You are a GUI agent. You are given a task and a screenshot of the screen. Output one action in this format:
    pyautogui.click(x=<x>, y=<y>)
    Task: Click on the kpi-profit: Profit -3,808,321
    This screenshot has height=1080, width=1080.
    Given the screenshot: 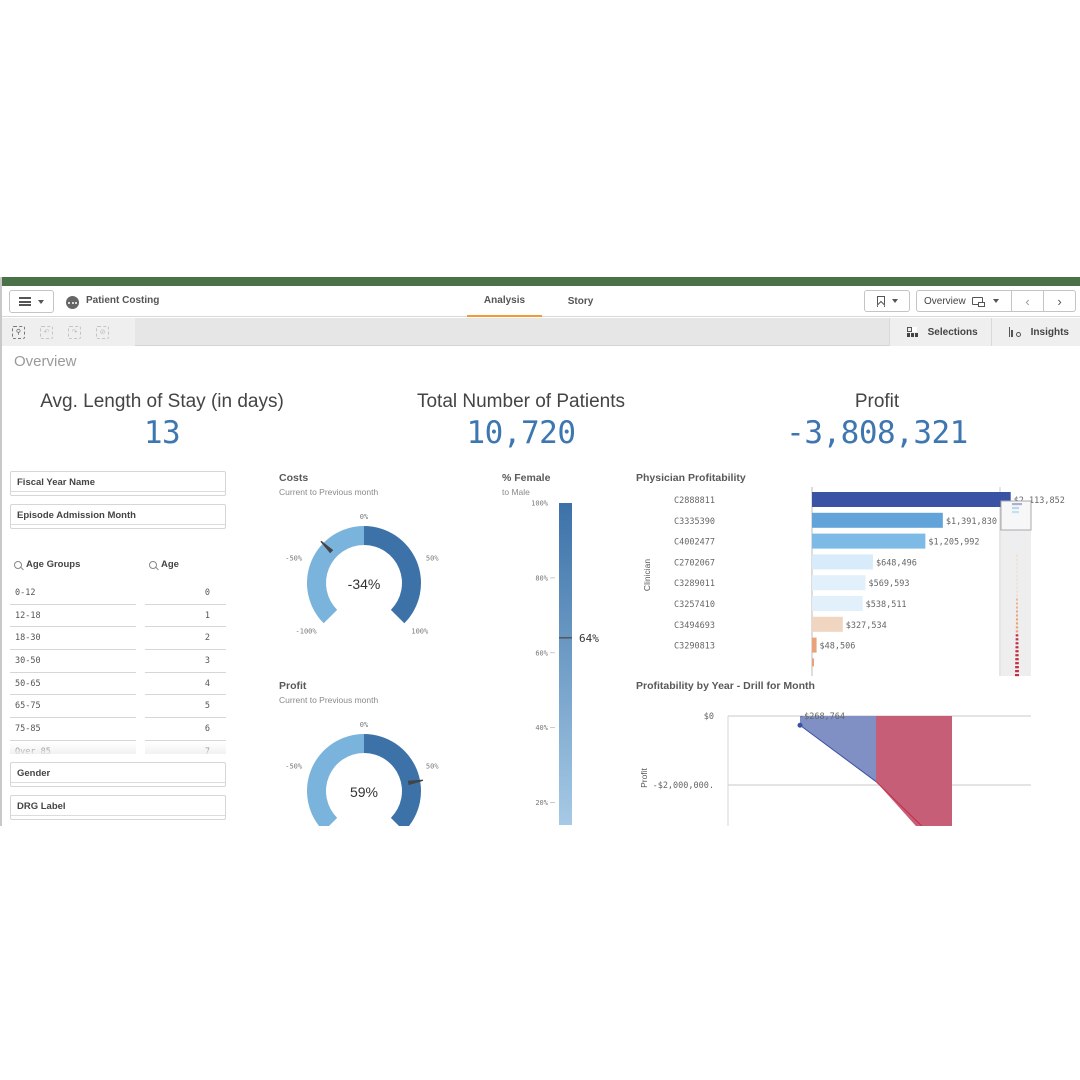 What is the action you would take?
    pyautogui.click(x=877, y=421)
    